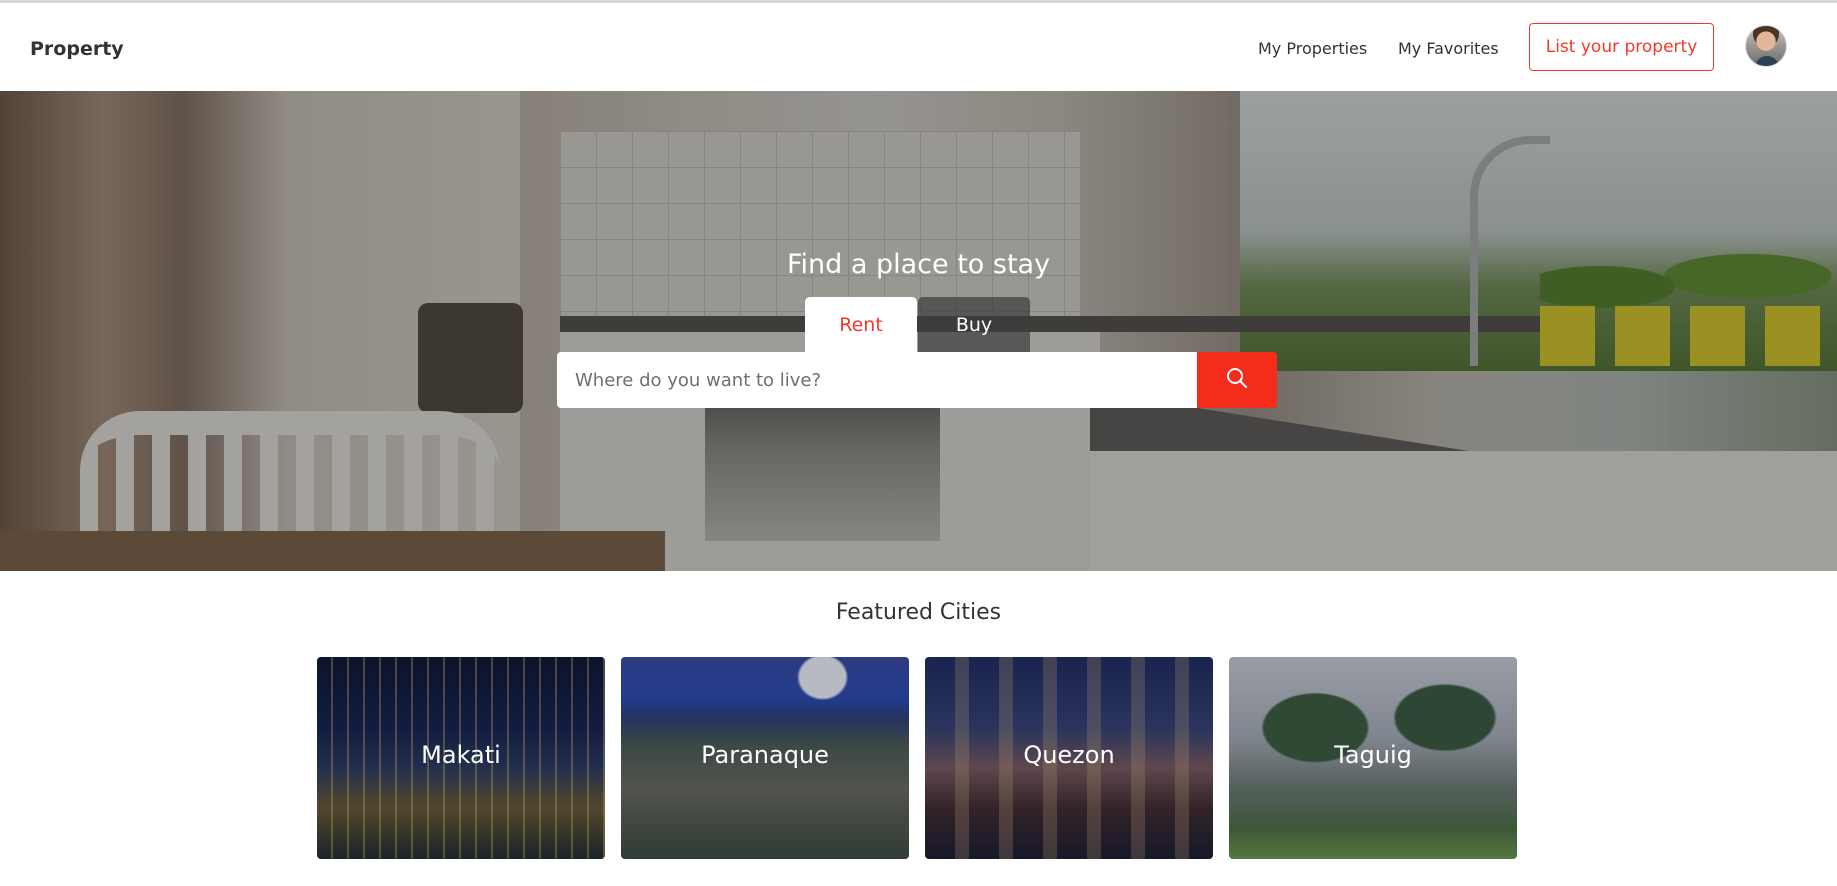  What do you see at coordinates (77, 49) in the screenshot?
I see `brand-logo: Property` at bounding box center [77, 49].